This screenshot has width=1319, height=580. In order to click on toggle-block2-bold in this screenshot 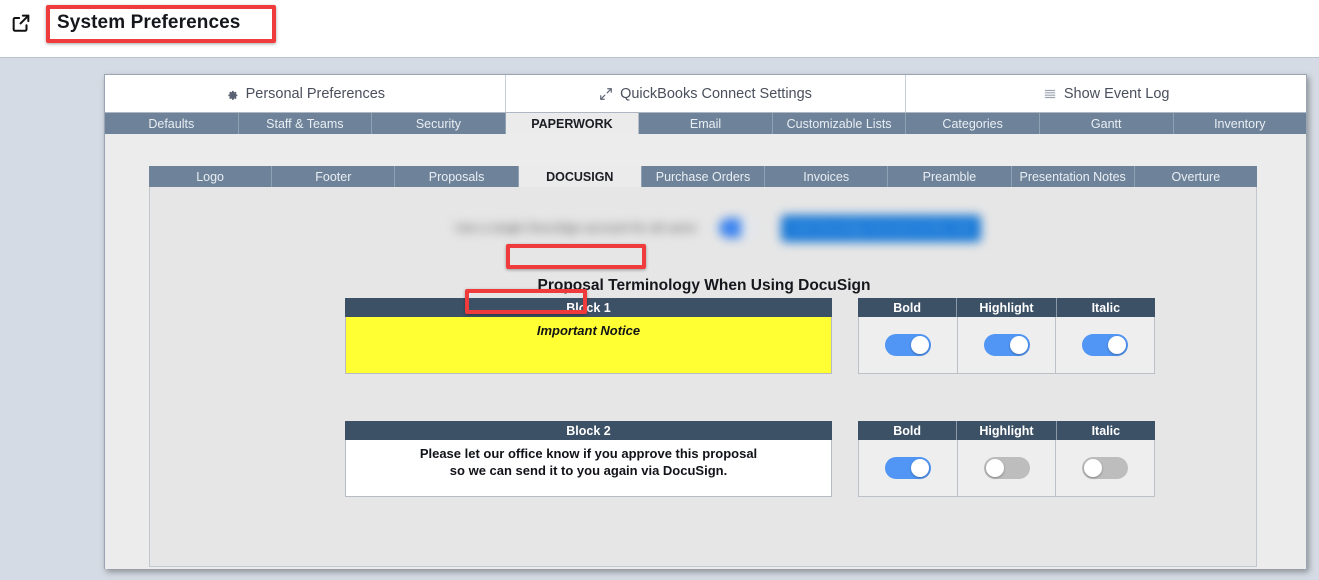, I will do `click(907, 468)`.